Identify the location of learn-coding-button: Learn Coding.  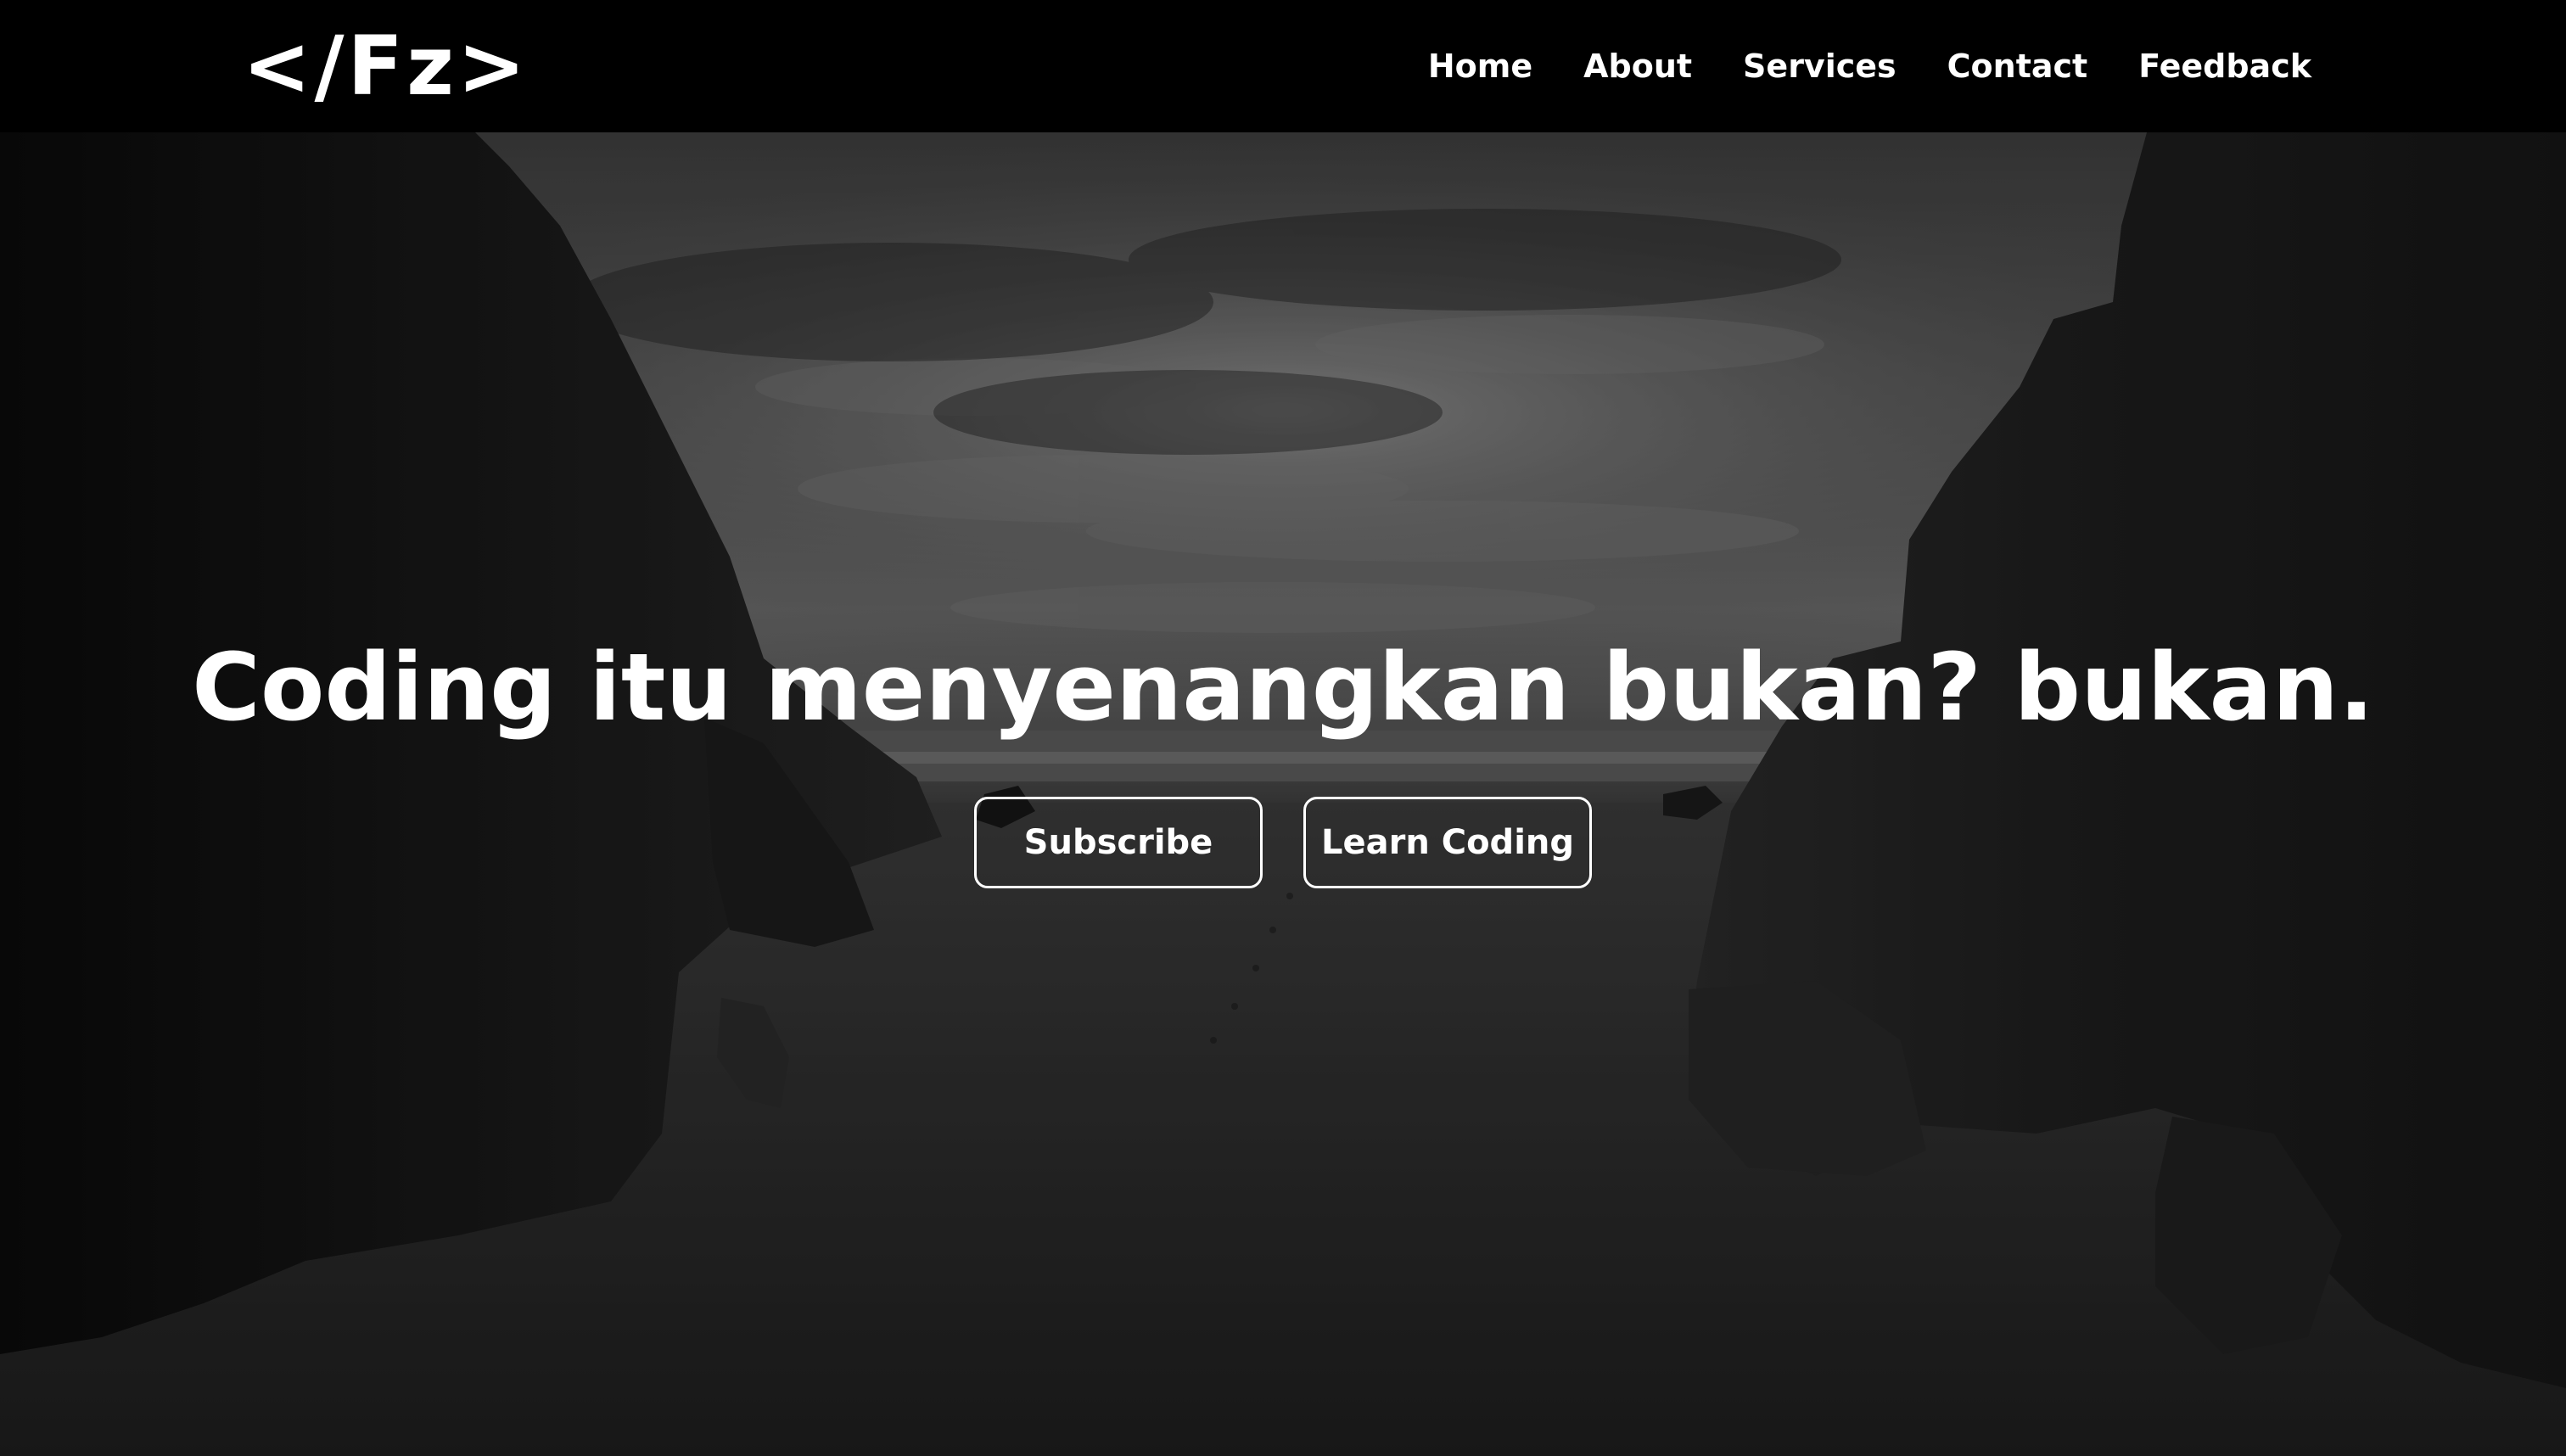
(1447, 842).